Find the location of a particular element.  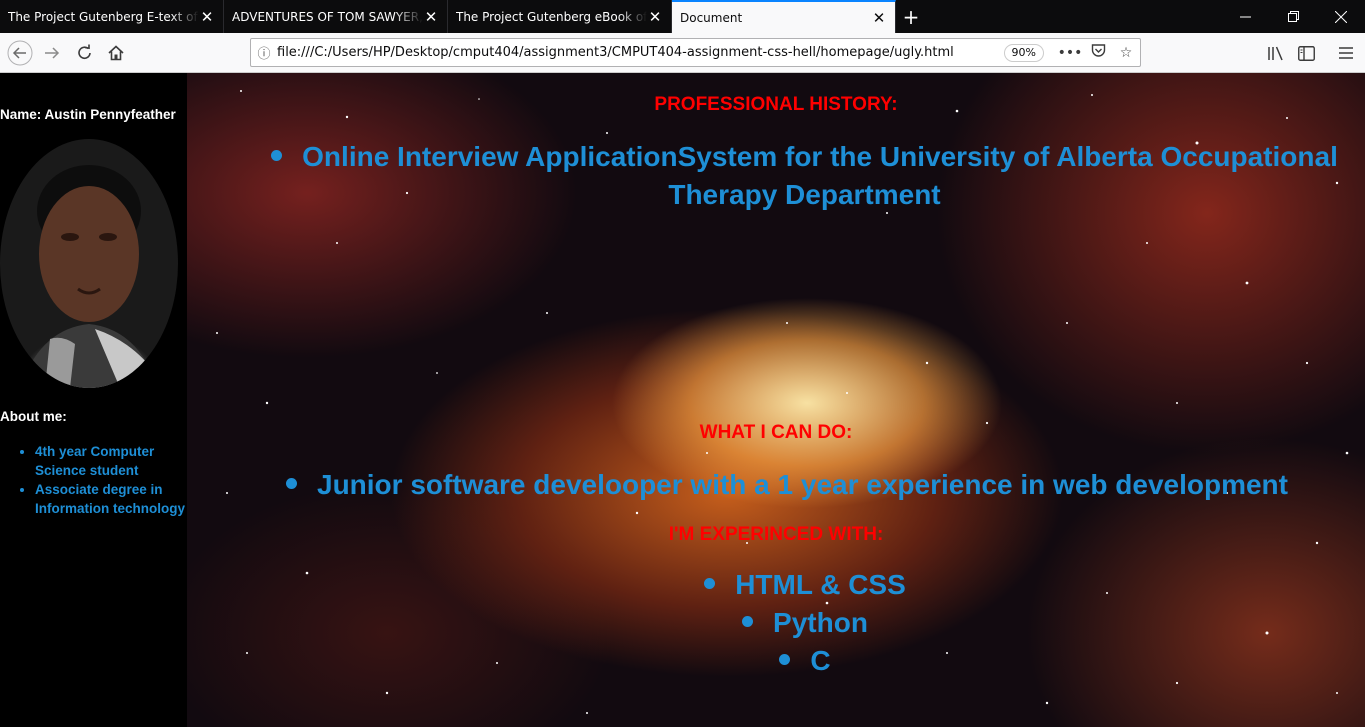

library-button is located at coordinates (1276, 53).